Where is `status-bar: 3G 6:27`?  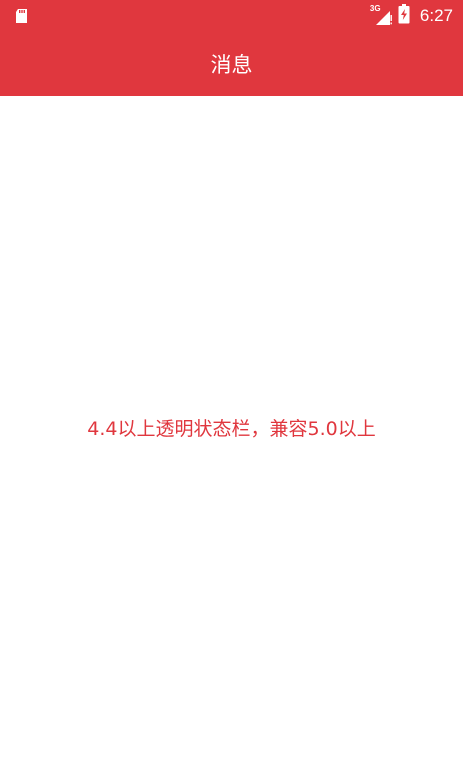
status-bar: 3G 6:27 is located at coordinates (231, 16).